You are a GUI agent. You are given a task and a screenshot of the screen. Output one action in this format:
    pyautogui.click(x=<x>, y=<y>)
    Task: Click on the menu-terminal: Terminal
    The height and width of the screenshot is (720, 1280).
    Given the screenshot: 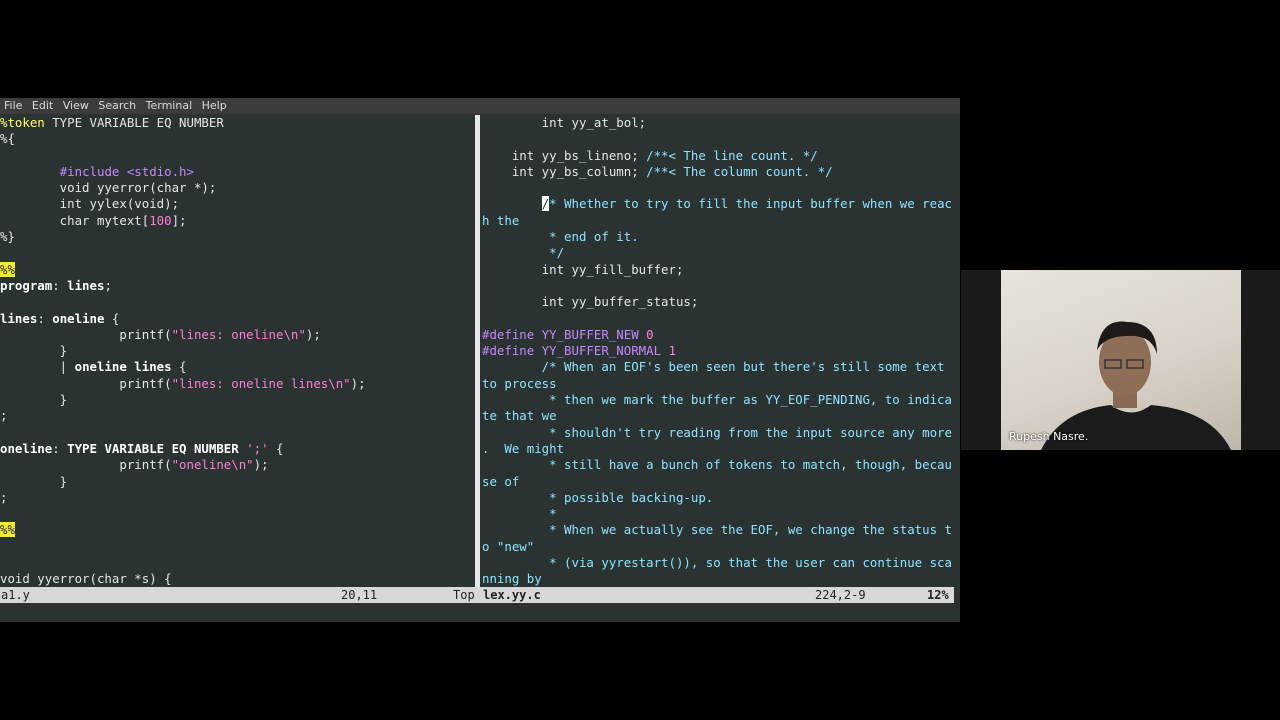 What is the action you would take?
    pyautogui.click(x=169, y=105)
    